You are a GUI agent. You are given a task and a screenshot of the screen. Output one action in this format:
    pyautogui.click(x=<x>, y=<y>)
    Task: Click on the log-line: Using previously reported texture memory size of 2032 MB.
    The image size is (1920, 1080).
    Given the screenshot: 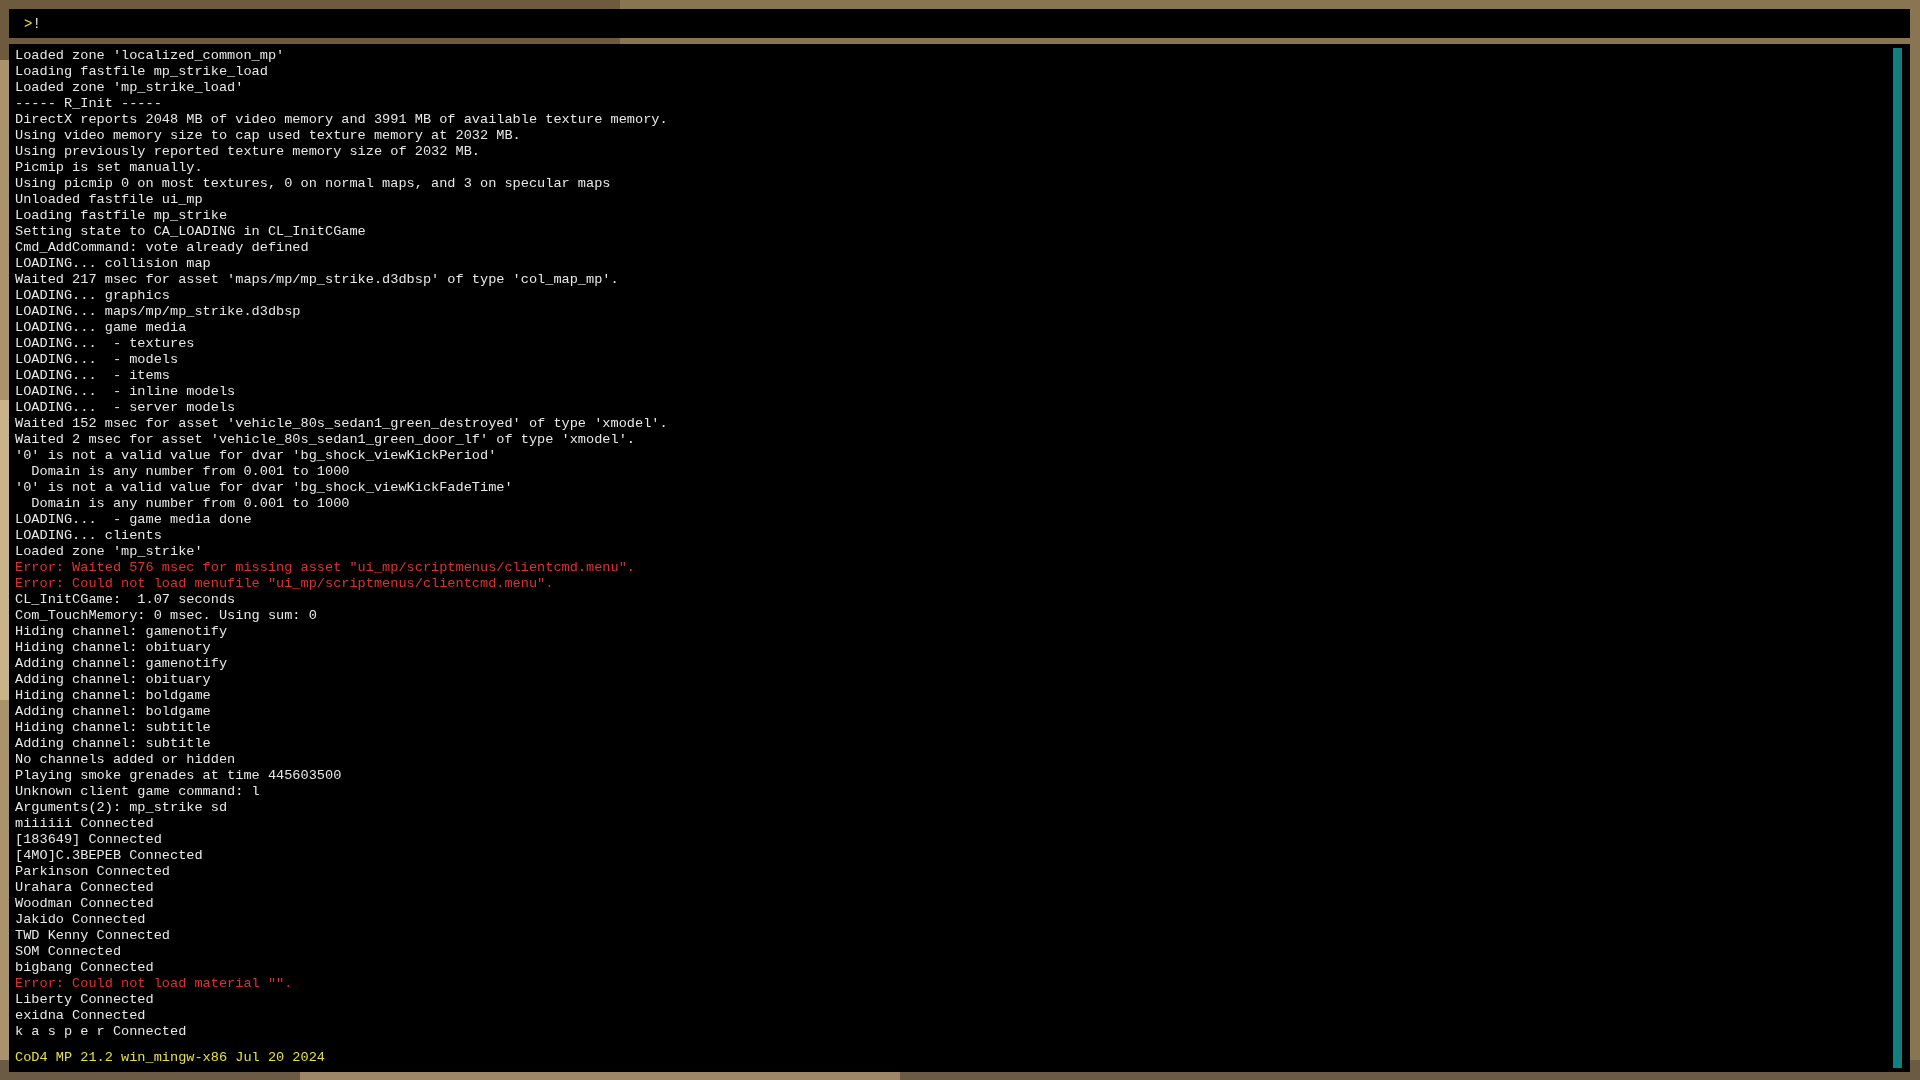 What is the action you would take?
    pyautogui.click(x=248, y=152)
    